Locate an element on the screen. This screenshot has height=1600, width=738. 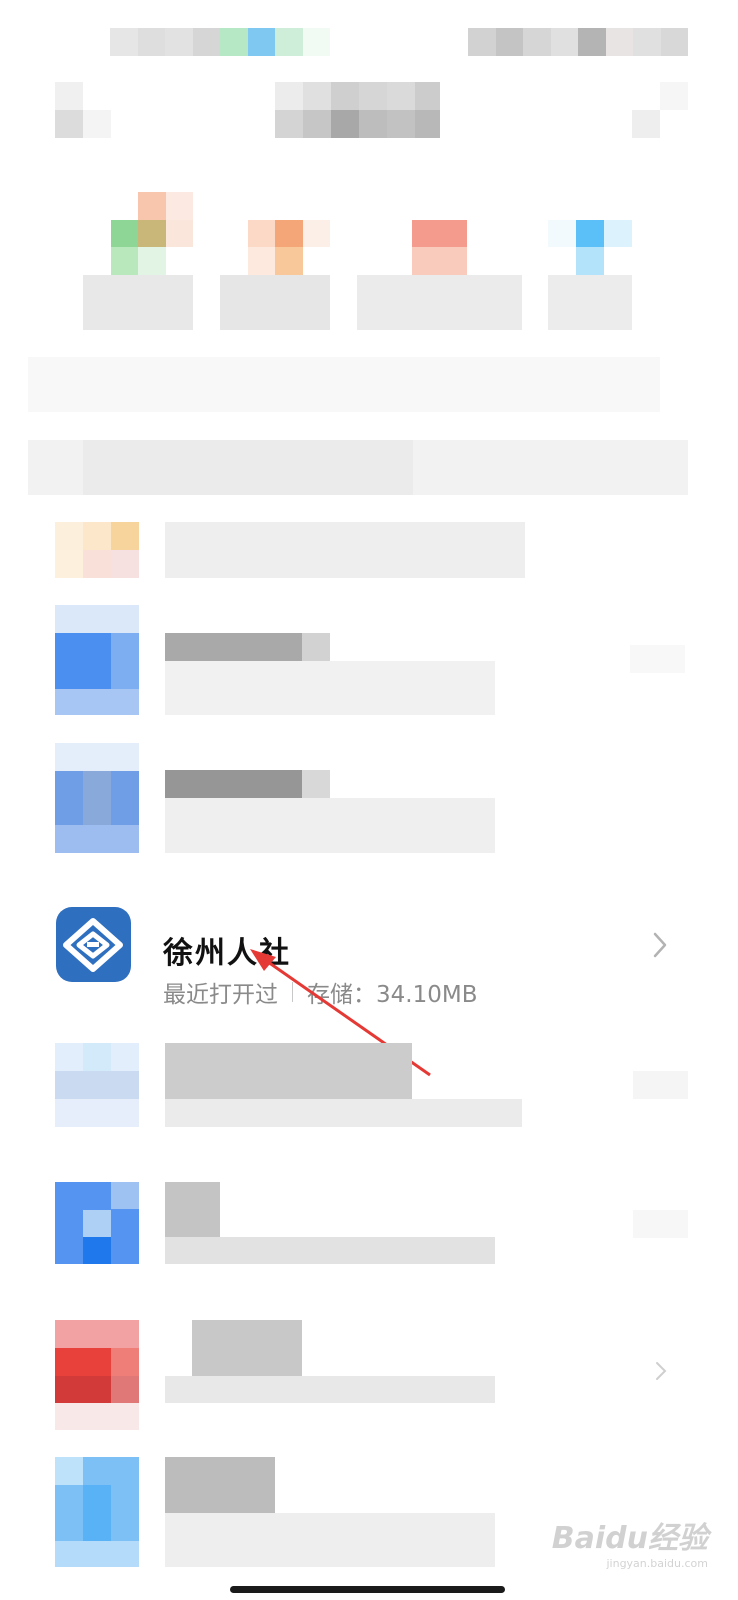
page-title-blurred is located at coordinates (357, 110).